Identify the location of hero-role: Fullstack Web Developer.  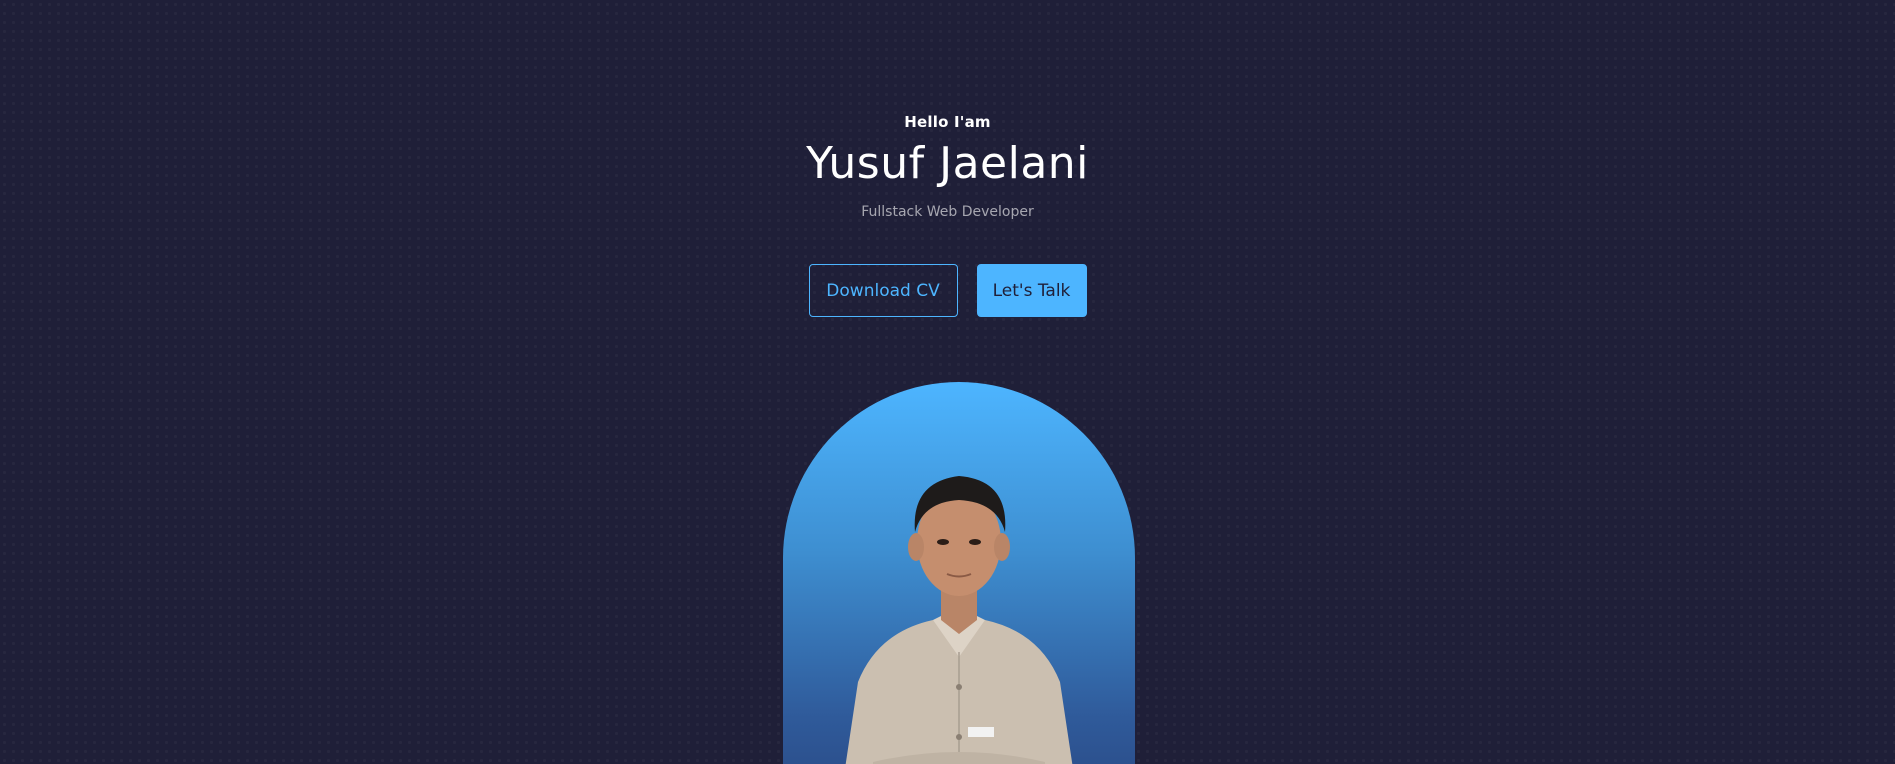
(947, 212).